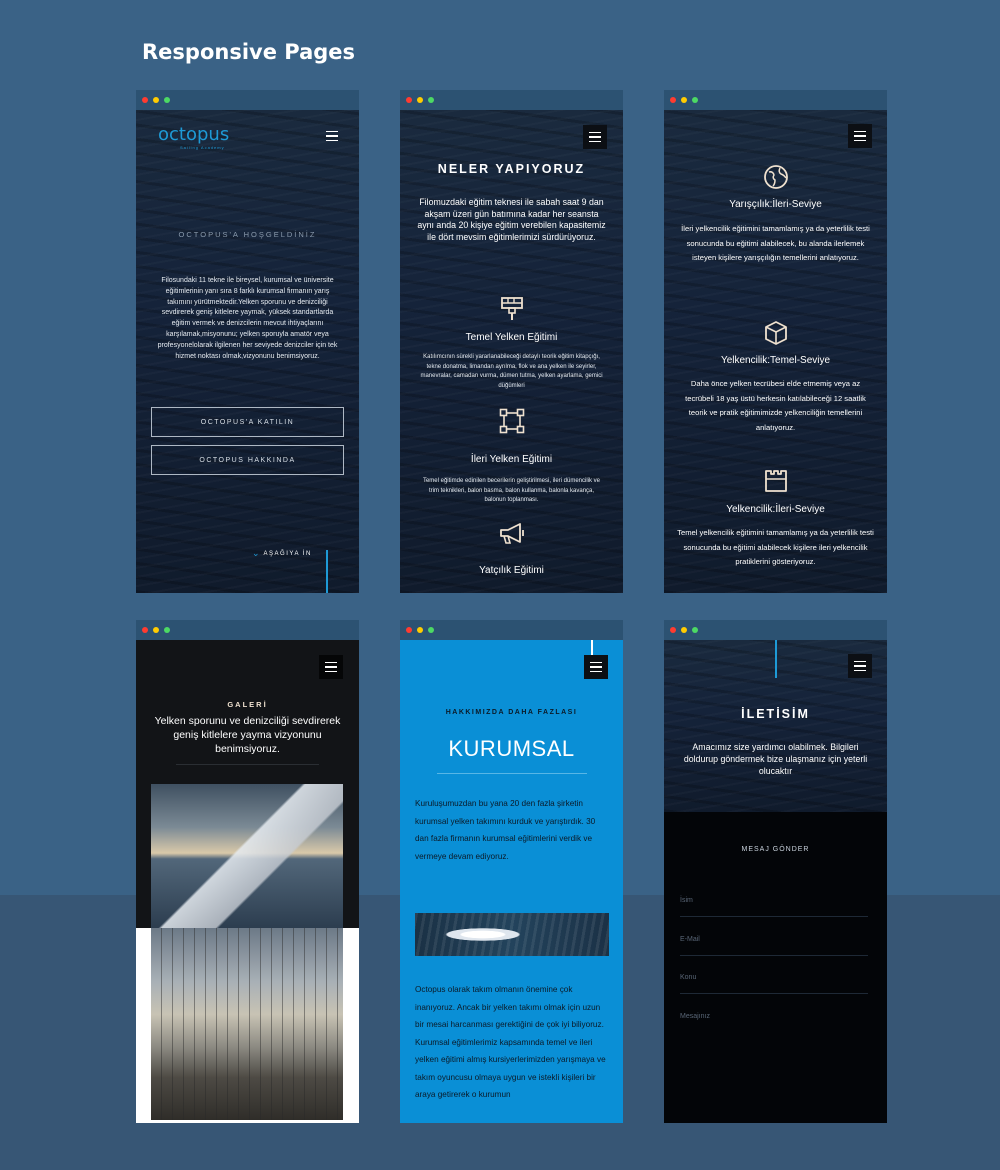 The height and width of the screenshot is (1170, 1000). What do you see at coordinates (695, 1016) in the screenshot?
I see `message-field: Mesajınız` at bounding box center [695, 1016].